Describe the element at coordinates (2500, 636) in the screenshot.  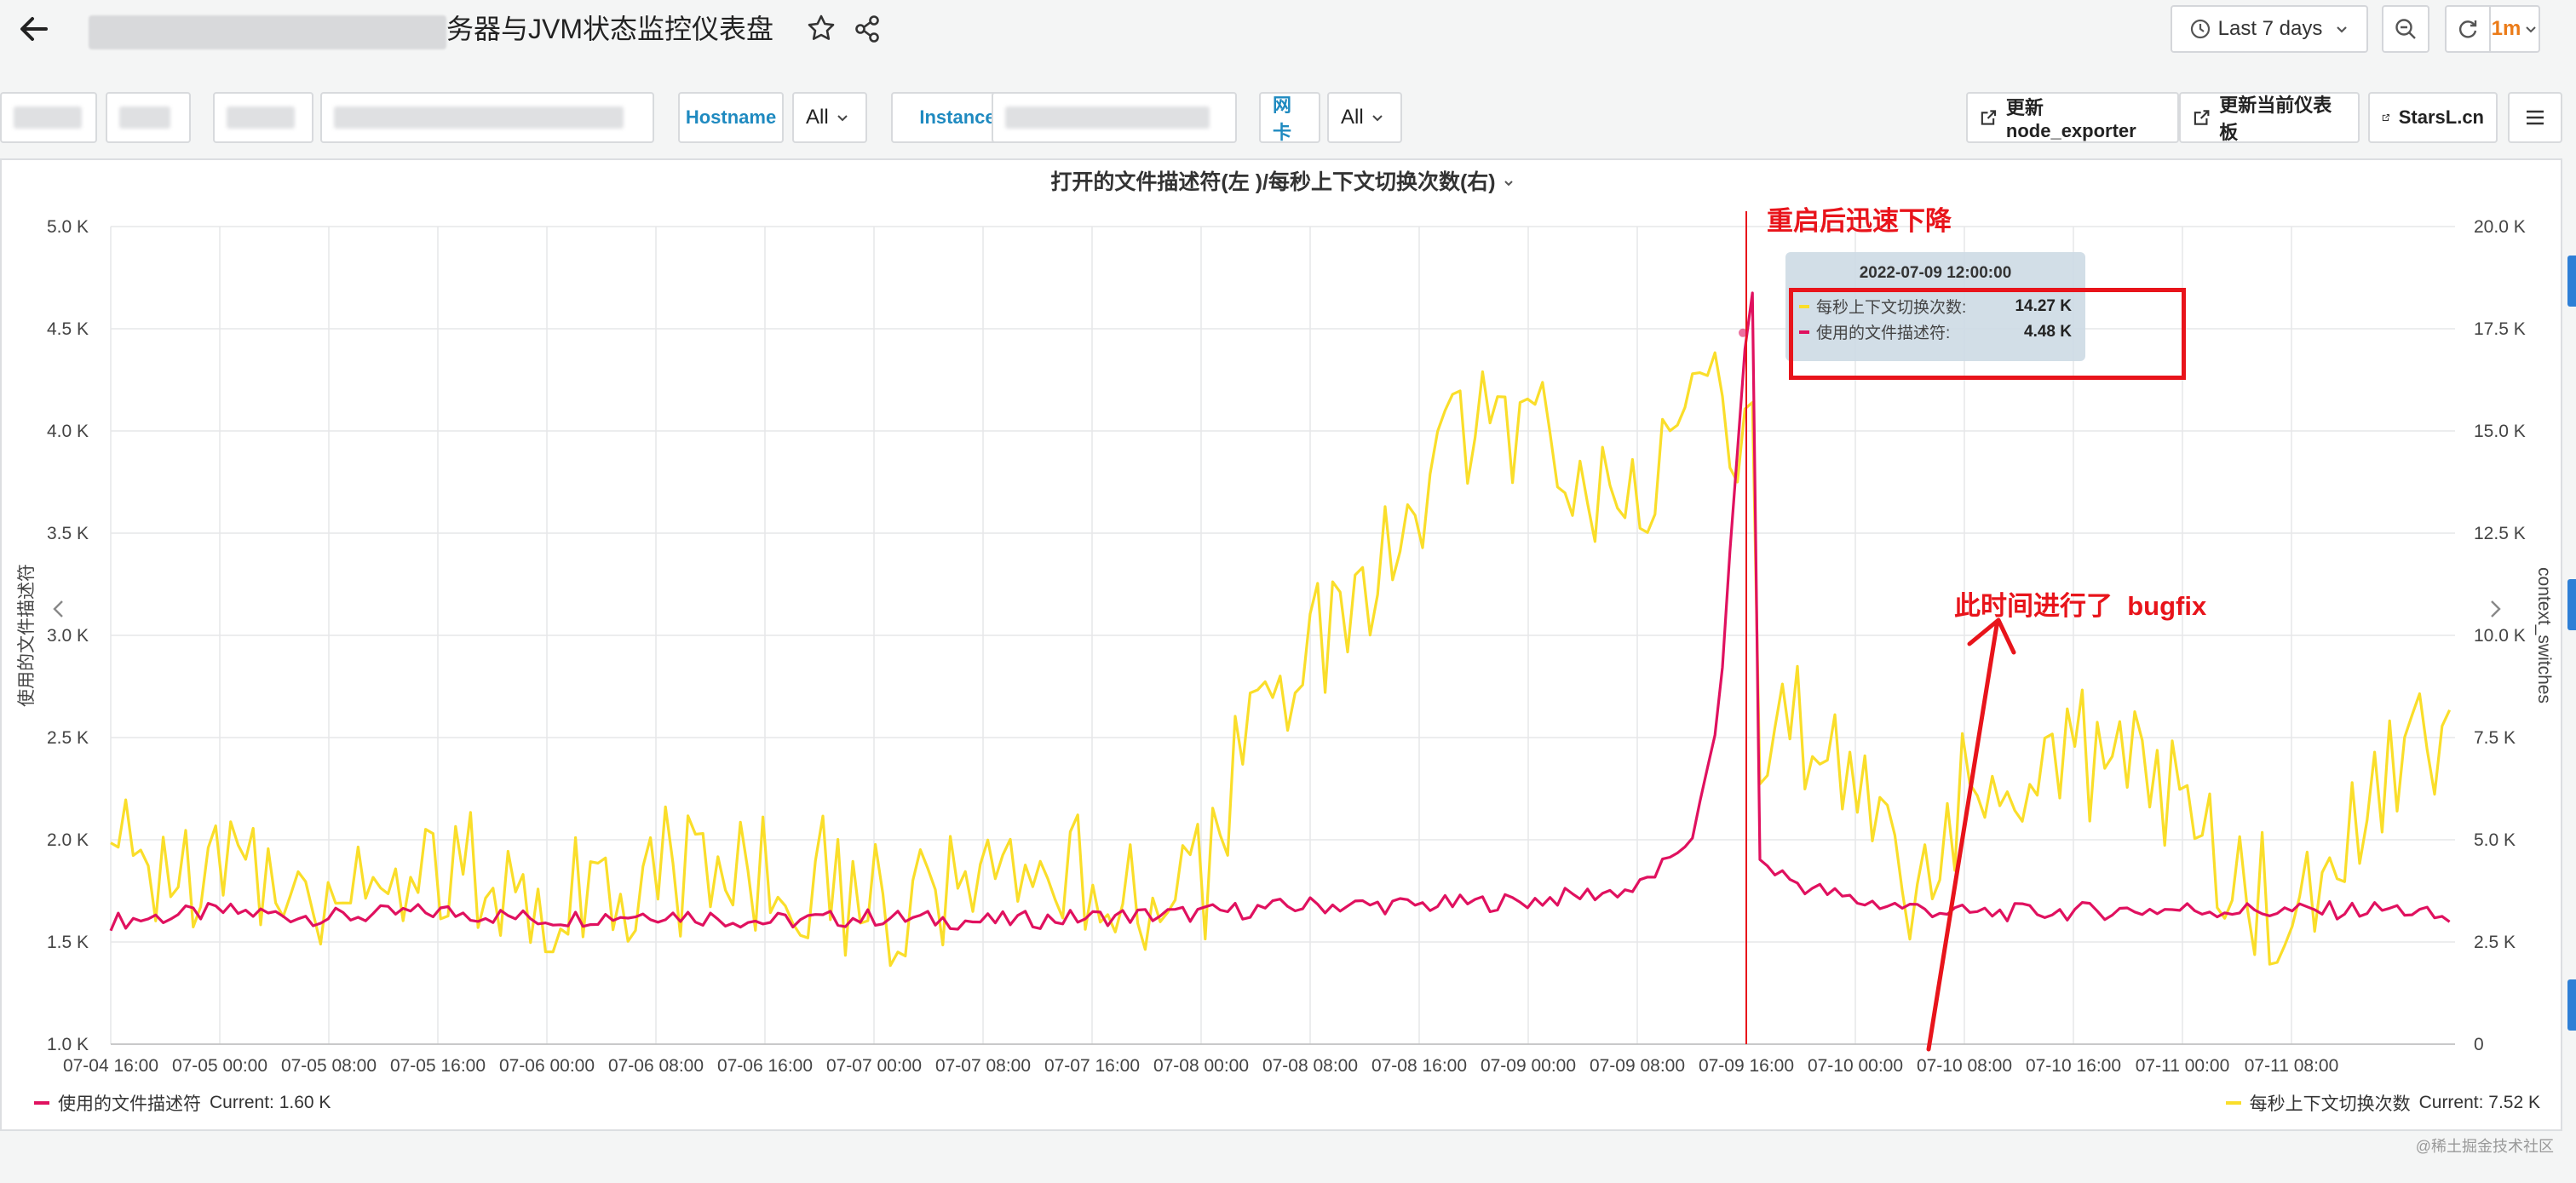
I see `y-right-tick-label: 10.0 K` at that location.